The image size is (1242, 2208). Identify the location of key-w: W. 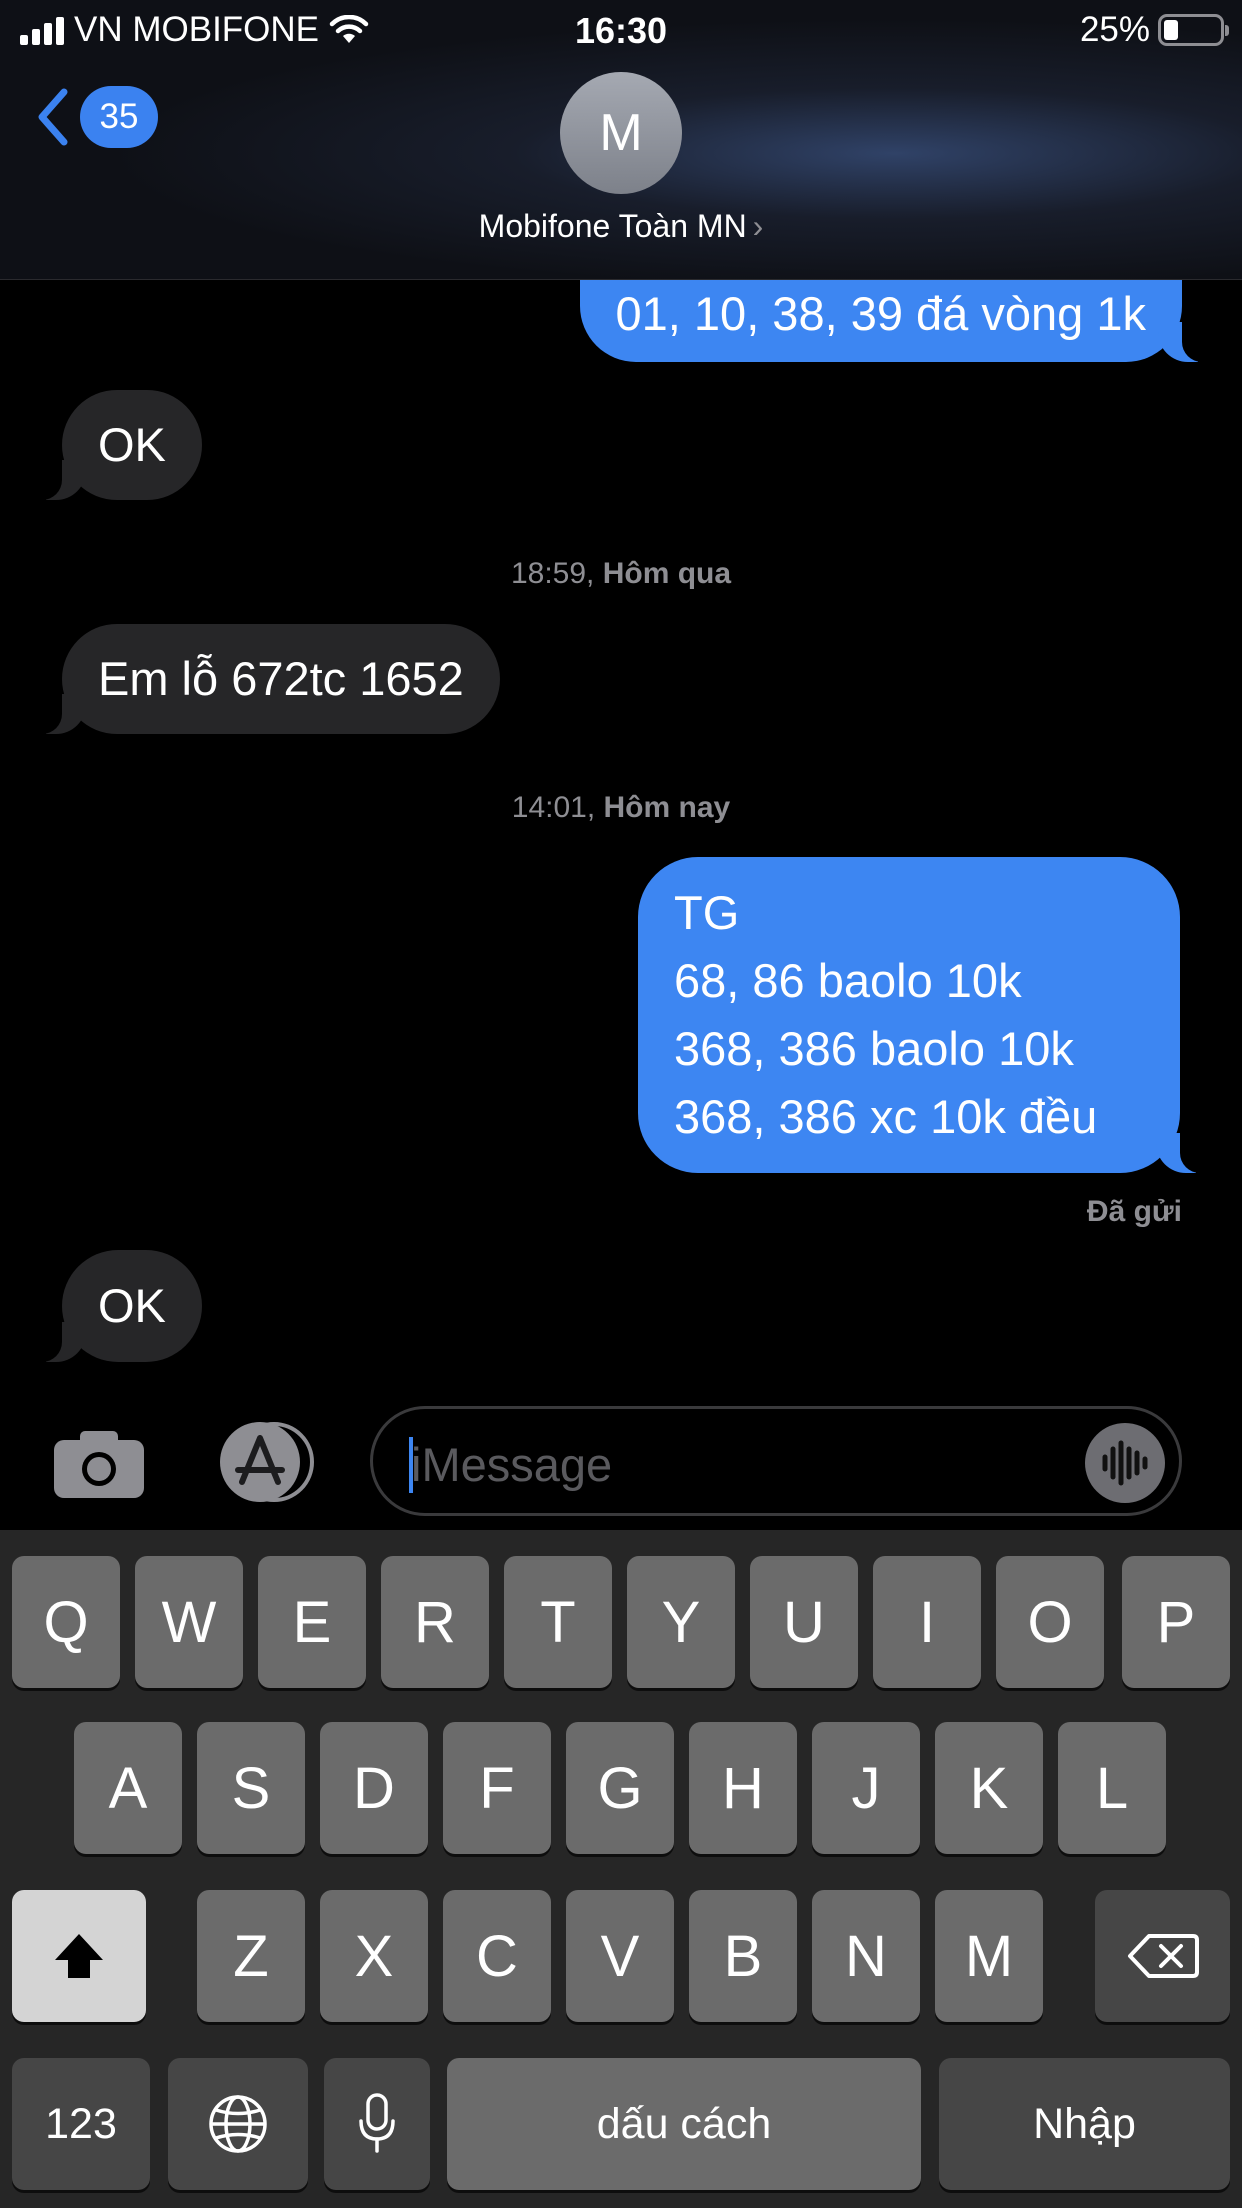
(189, 1622).